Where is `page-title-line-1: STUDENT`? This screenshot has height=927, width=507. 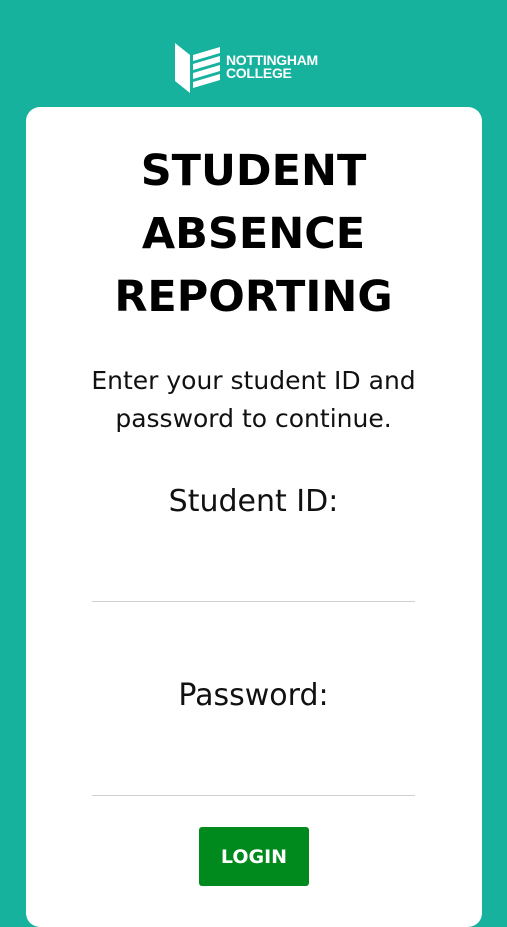
page-title-line-1: STUDENT is located at coordinates (253, 171).